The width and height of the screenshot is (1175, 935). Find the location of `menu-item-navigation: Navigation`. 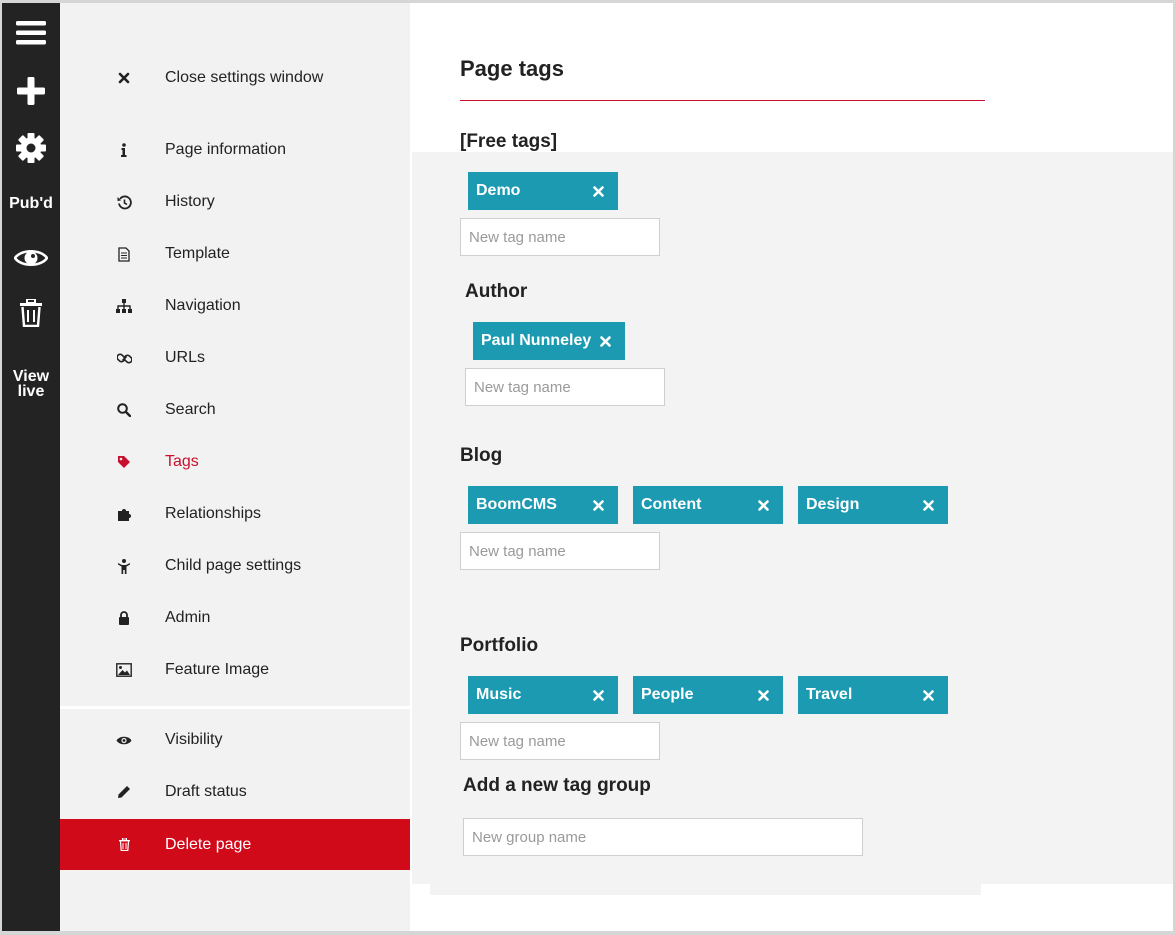

menu-item-navigation: Navigation is located at coordinates (235, 306).